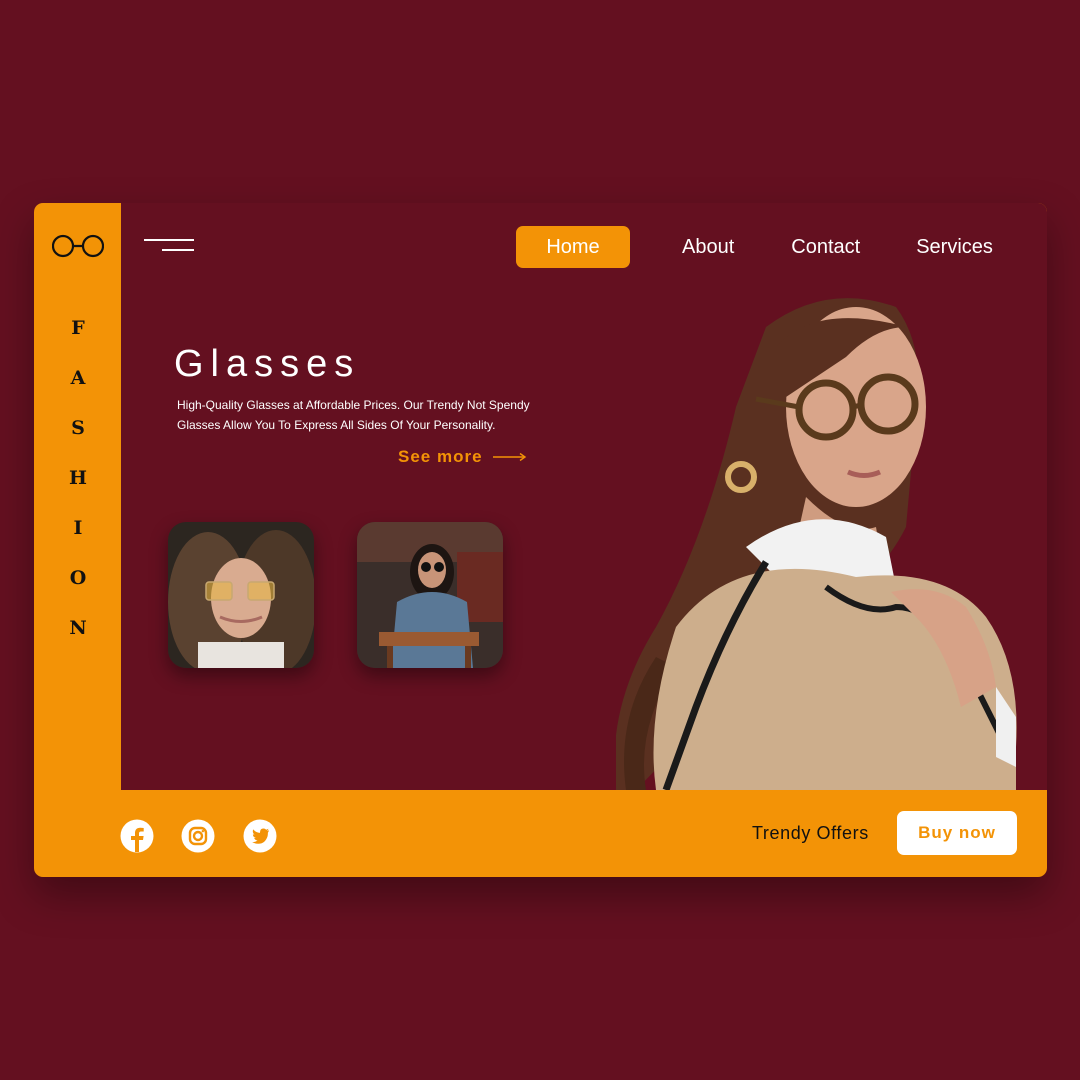 Image resolution: width=1080 pixels, height=1080 pixels. I want to click on brand-letter: S, so click(78, 428).